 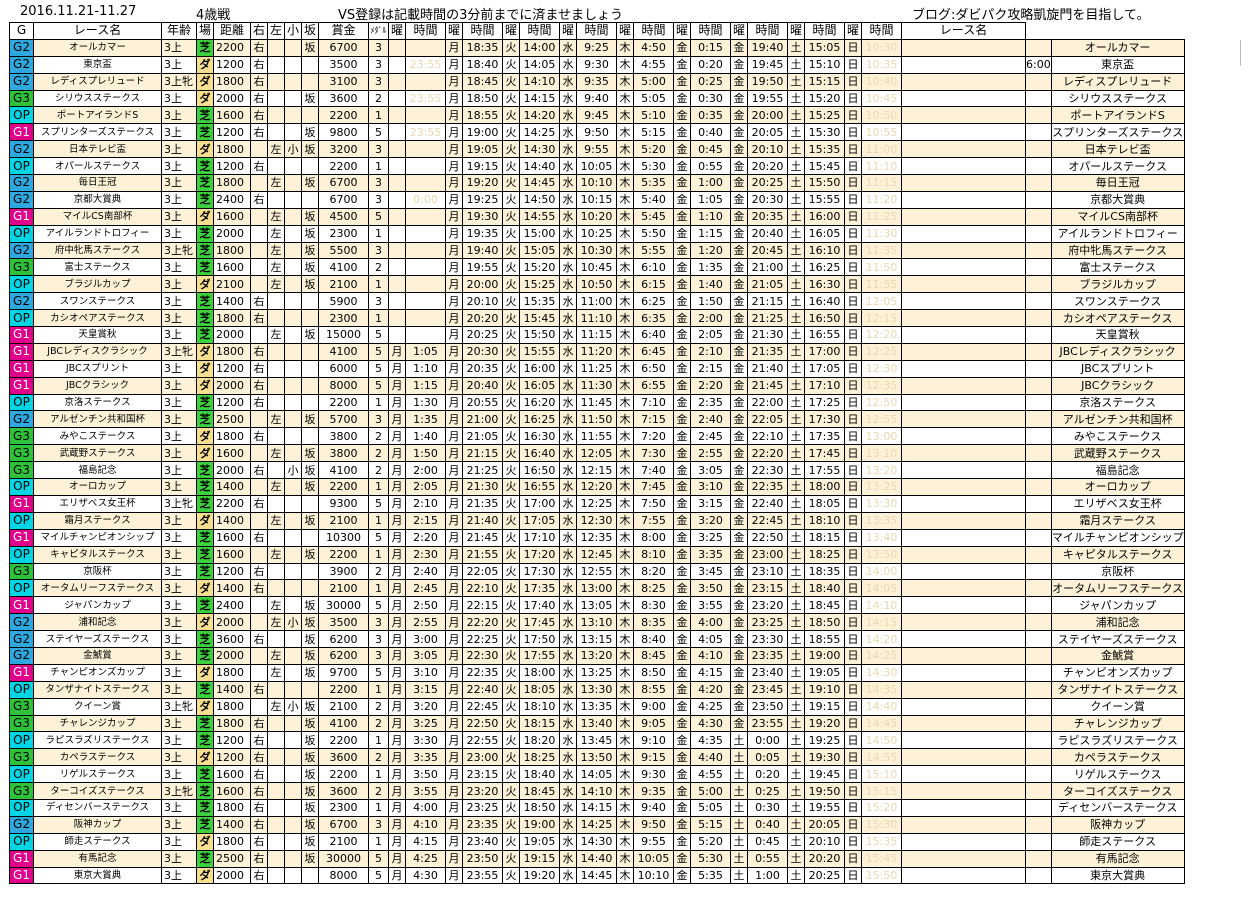 What do you see at coordinates (653, 858) in the screenshot?
I see `table-cell: 10:05` at bounding box center [653, 858].